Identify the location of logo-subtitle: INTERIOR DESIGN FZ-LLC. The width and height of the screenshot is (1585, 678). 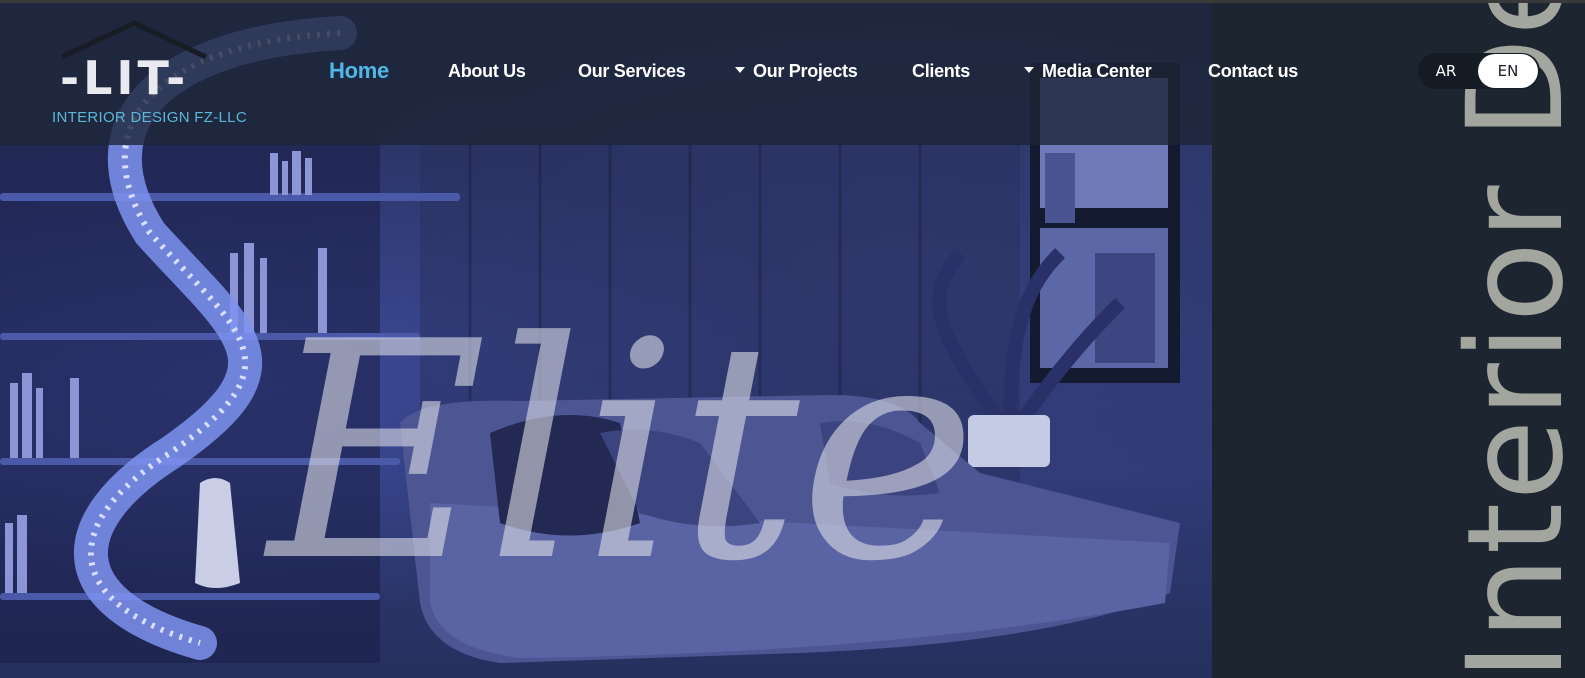
(149, 117).